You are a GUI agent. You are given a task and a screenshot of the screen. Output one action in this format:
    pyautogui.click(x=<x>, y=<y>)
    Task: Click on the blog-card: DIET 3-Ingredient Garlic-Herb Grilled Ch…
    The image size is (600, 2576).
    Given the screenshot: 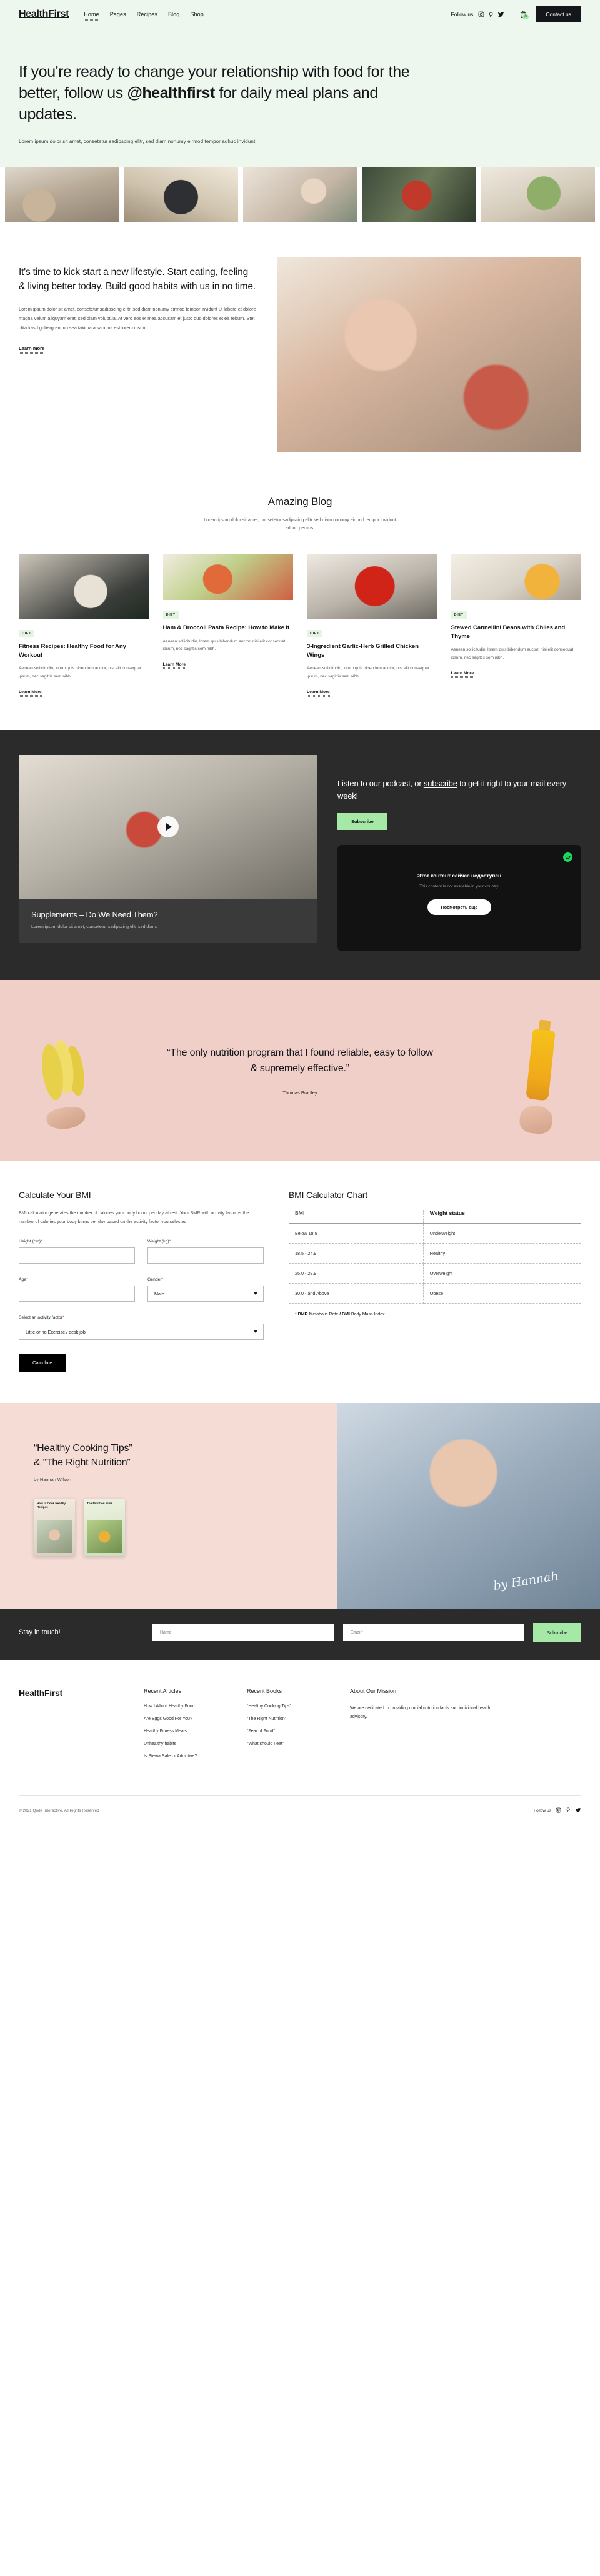 What is the action you would take?
    pyautogui.click(x=372, y=625)
    